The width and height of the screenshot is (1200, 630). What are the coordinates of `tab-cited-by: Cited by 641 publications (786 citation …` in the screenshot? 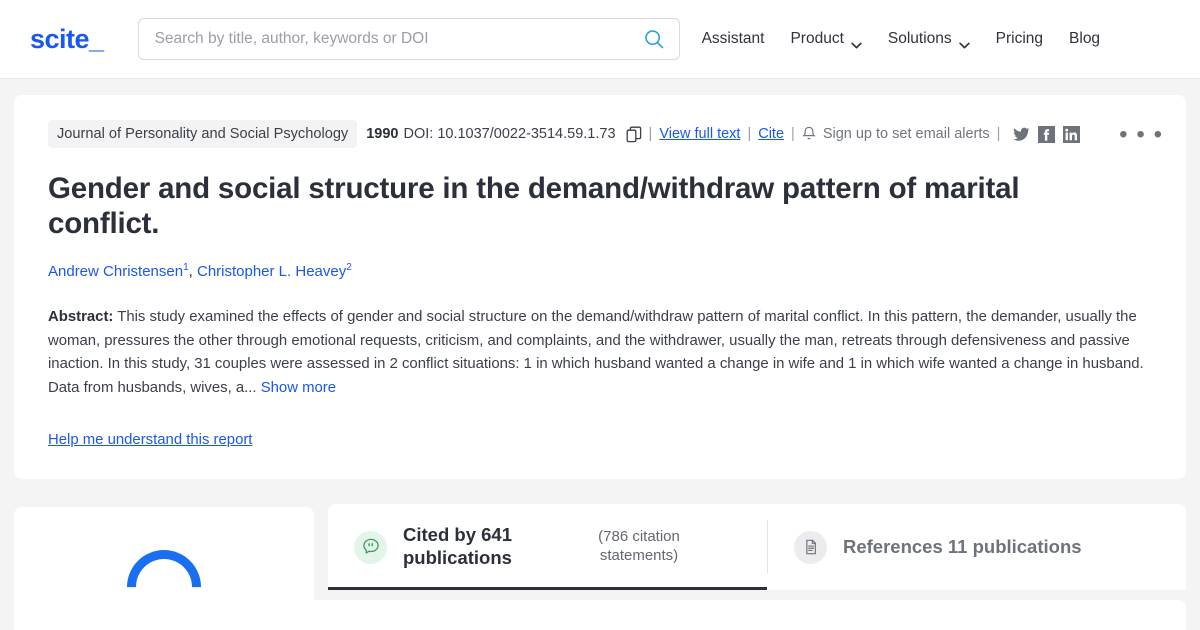 It's located at (547, 547).